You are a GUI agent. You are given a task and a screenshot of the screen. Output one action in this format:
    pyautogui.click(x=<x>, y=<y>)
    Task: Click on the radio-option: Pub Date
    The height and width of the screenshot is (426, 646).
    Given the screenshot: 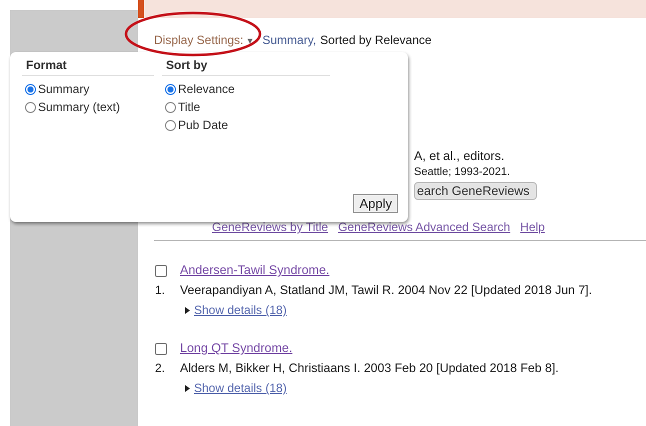 What is the action you would take?
    pyautogui.click(x=247, y=125)
    